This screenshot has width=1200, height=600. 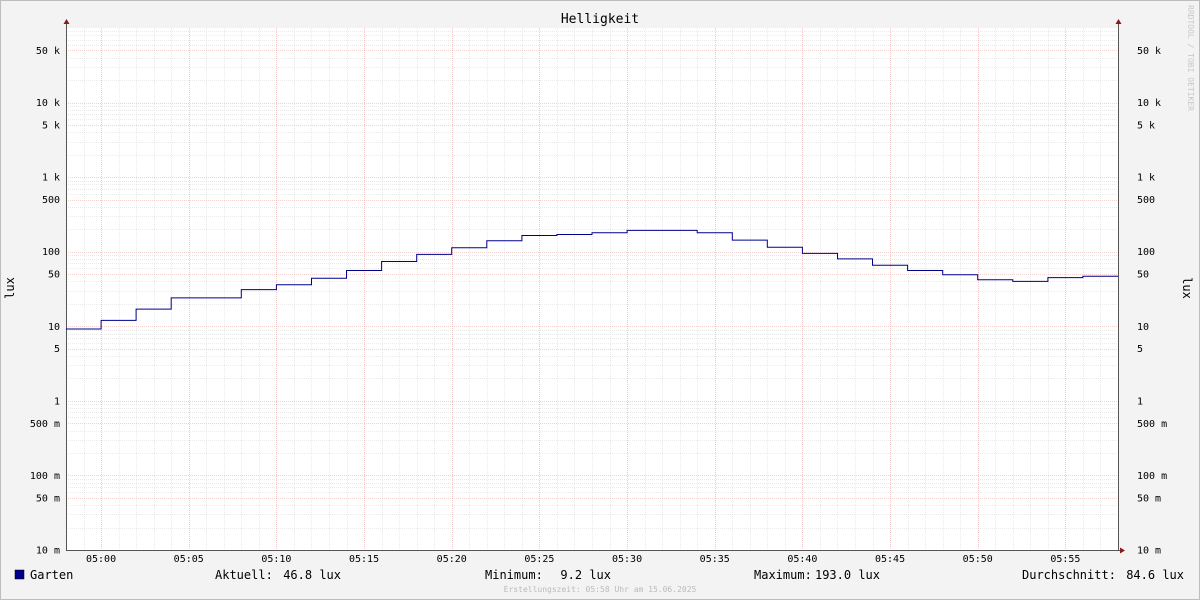 What do you see at coordinates (452, 559) in the screenshot?
I see `x-tick-label: 05:20` at bounding box center [452, 559].